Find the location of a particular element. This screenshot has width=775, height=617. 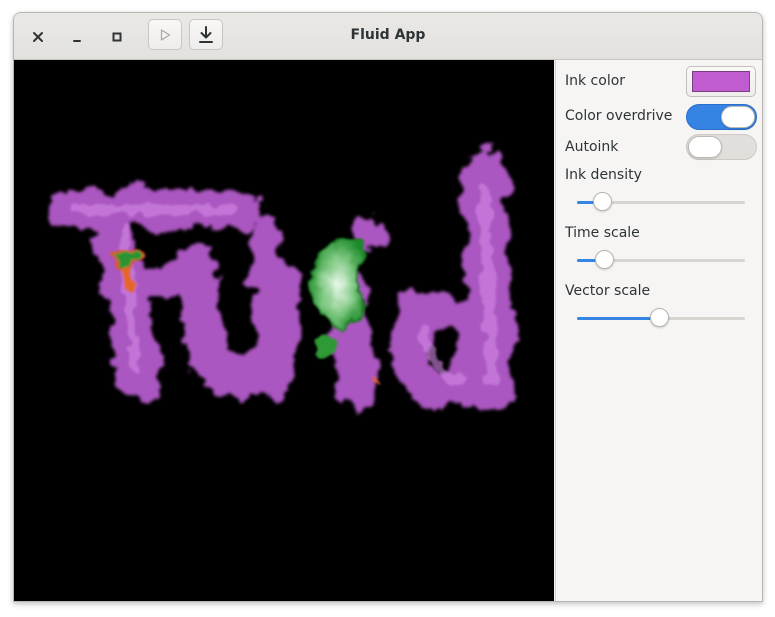

ink-density-label: Ink density is located at coordinates (603, 175).